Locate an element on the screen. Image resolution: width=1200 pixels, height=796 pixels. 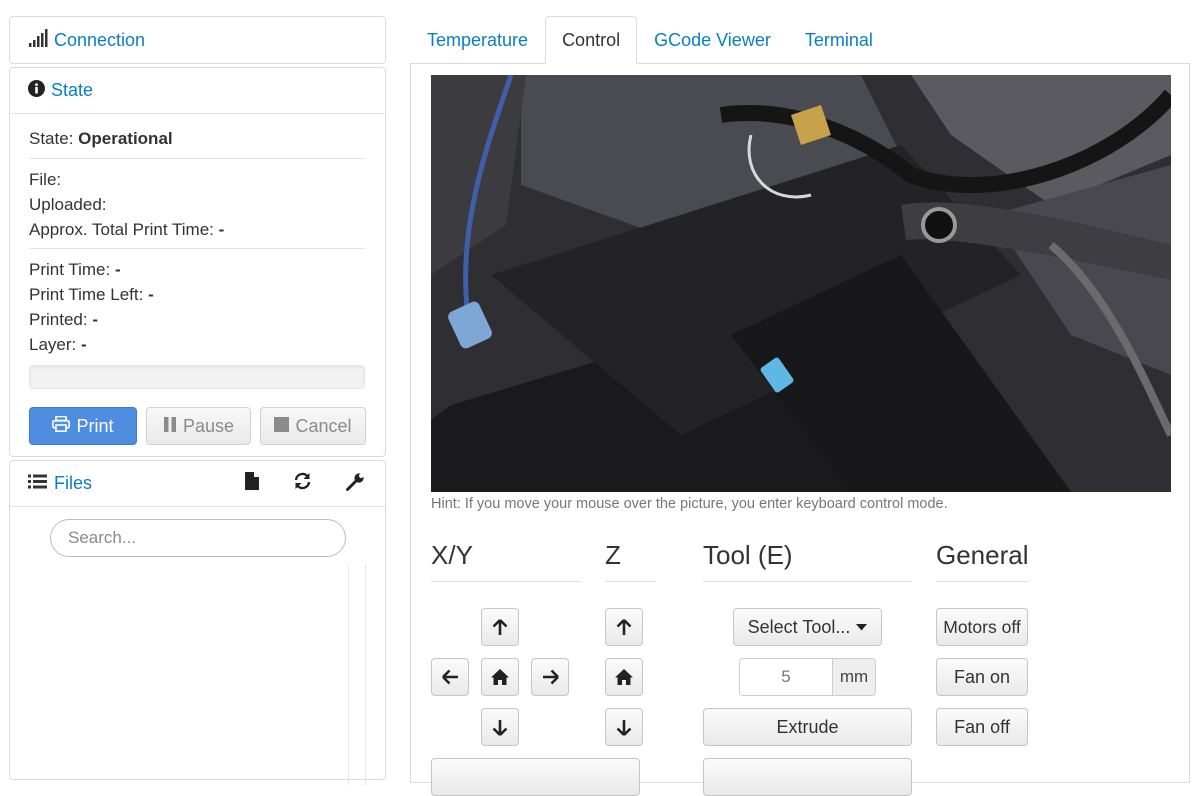
printed-row: Printed: - is located at coordinates (197, 319).